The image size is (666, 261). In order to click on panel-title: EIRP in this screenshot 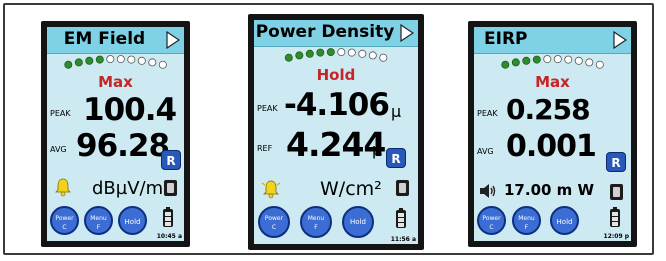, I will do `click(506, 39)`.